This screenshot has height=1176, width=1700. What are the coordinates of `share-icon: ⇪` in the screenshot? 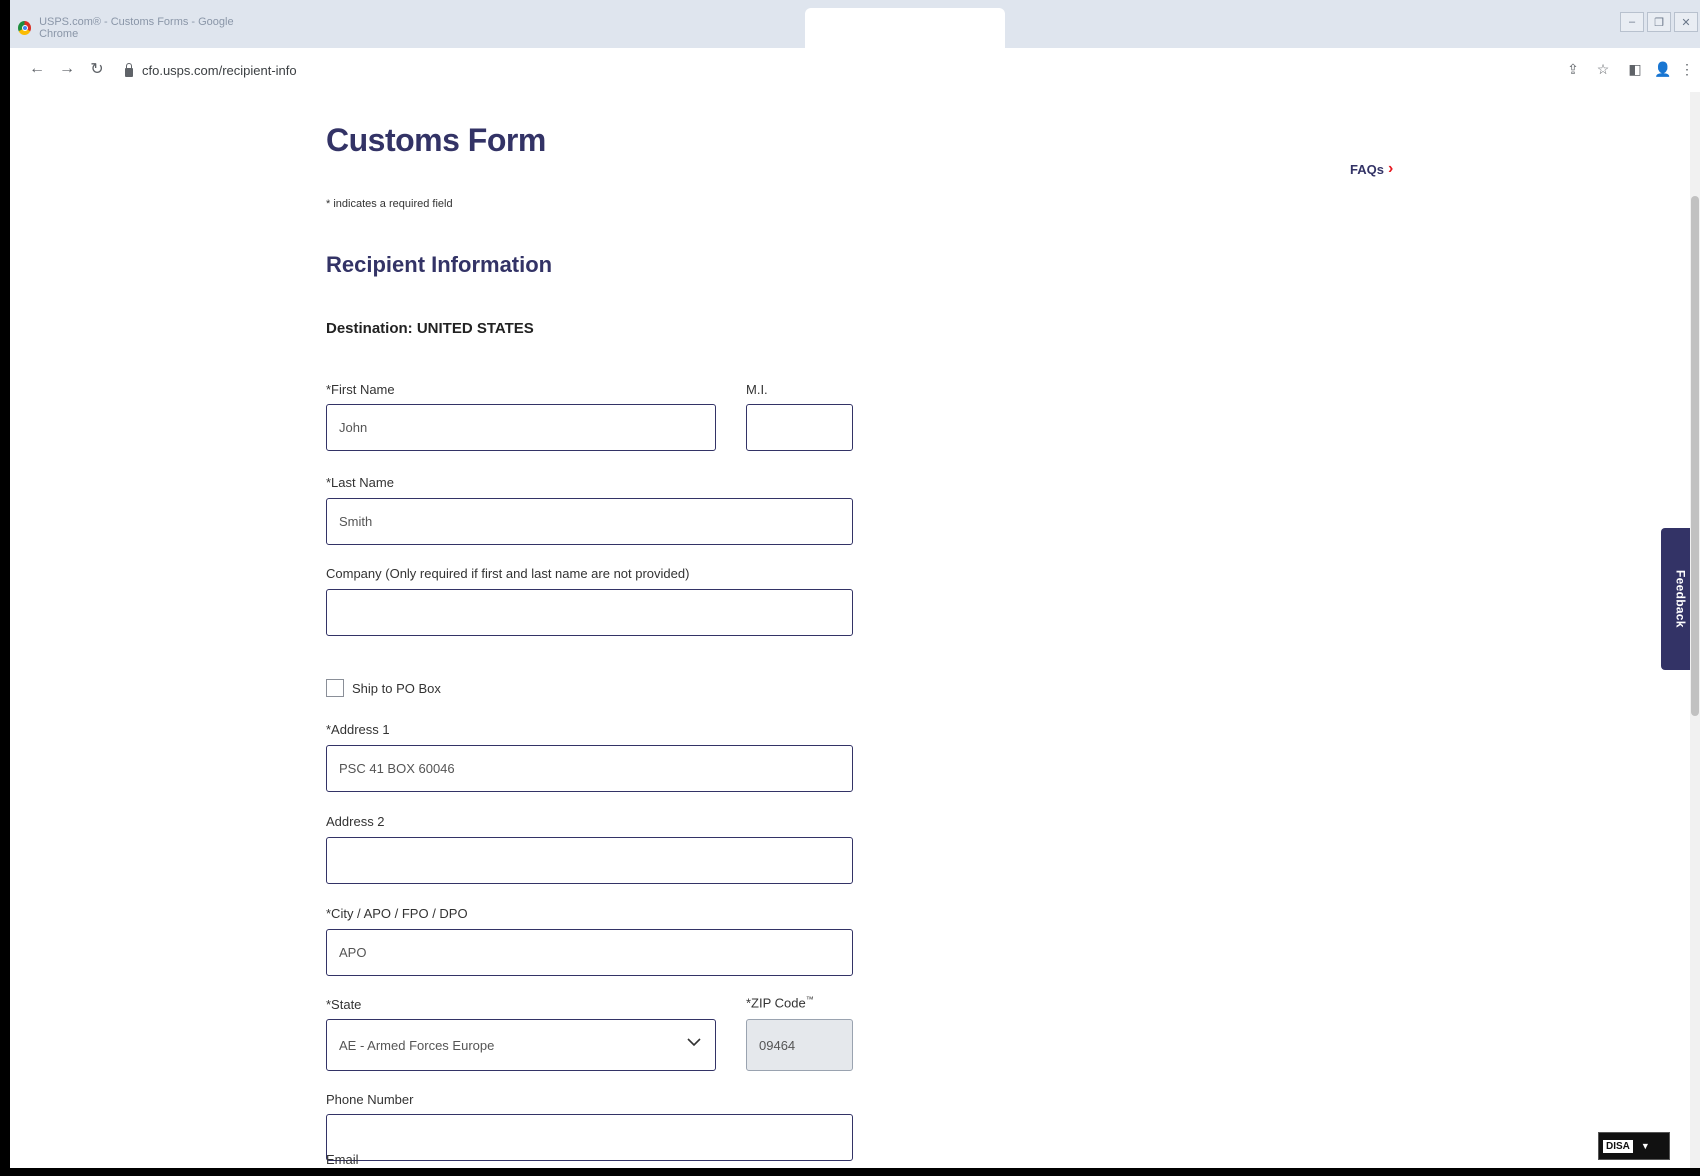 It's located at (1573, 69).